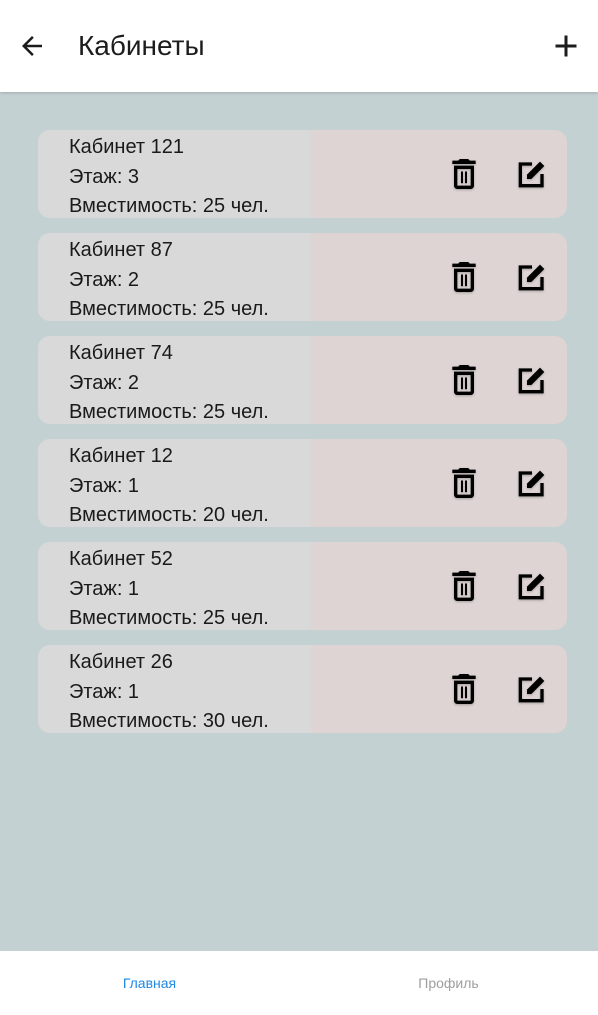 This screenshot has width=598, height=1015. Describe the element at coordinates (169, 484) in the screenshot. I see `room-info: Кабинет 12 Этаж: 1 Вместимость: 20 чел.` at that location.